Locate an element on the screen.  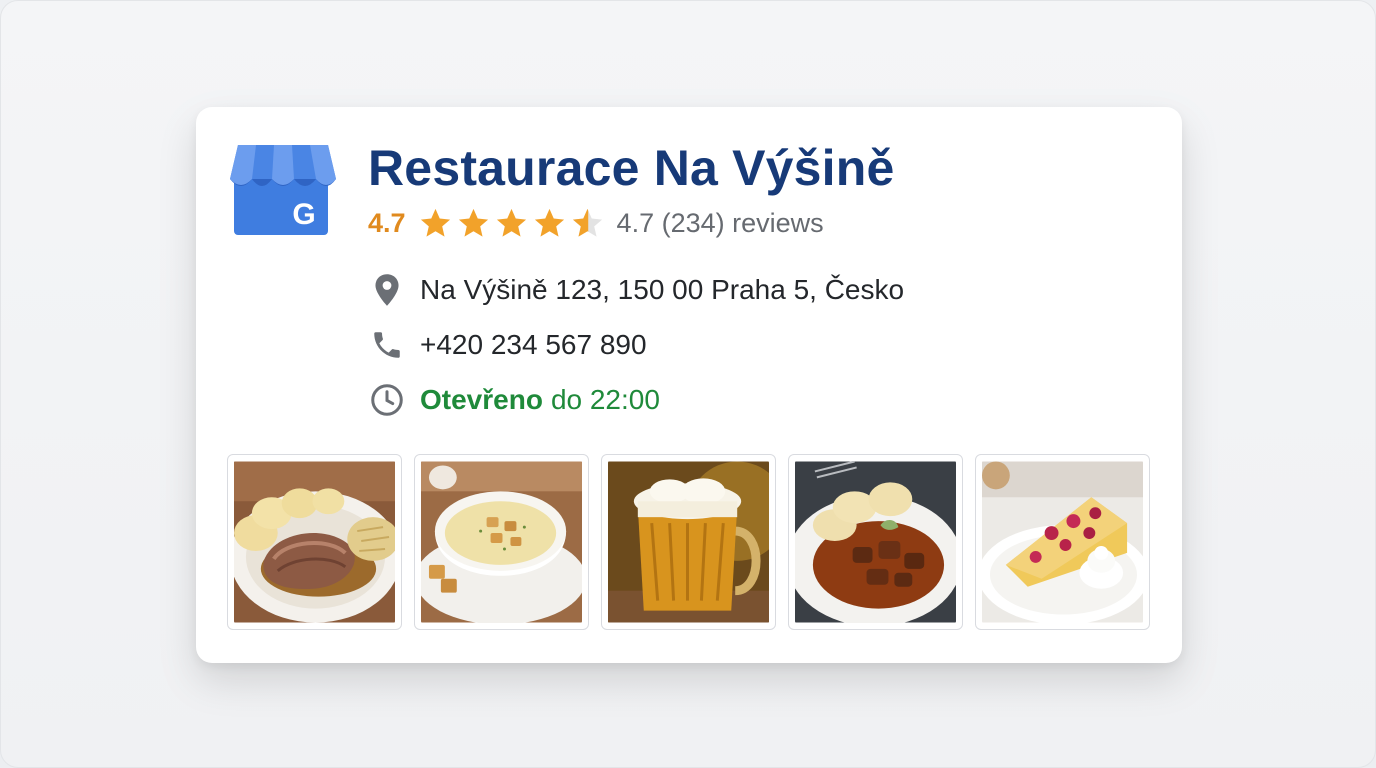
fruit-cake-image is located at coordinates (1062, 542).